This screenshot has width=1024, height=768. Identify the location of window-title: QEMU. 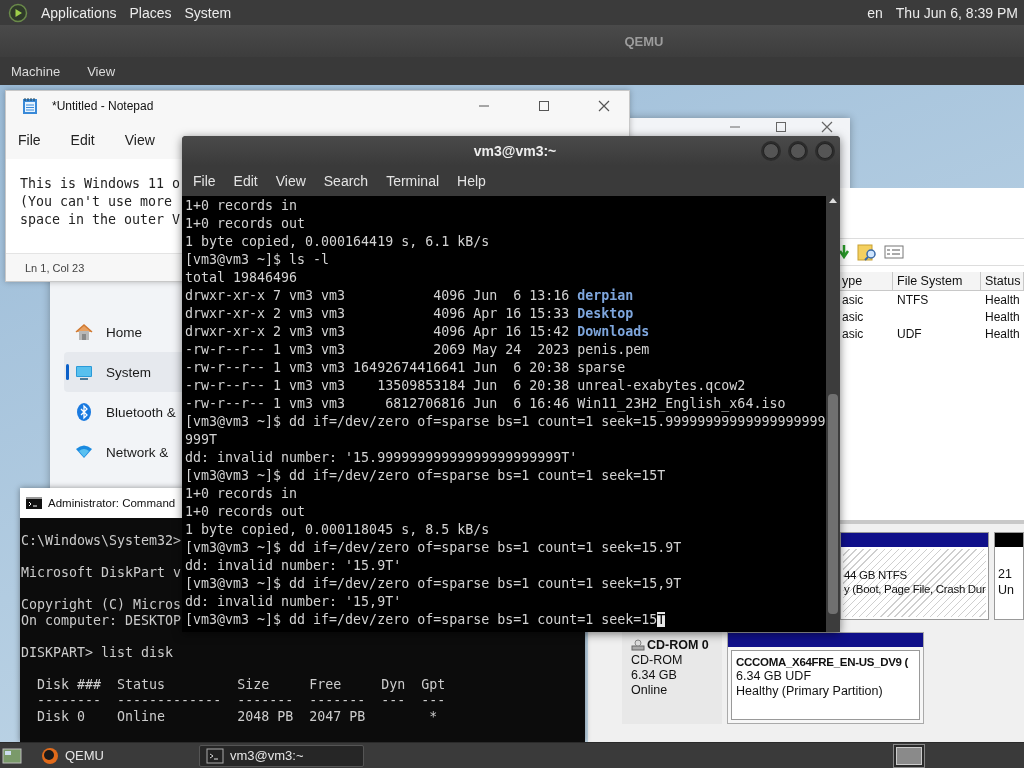
(644, 41).